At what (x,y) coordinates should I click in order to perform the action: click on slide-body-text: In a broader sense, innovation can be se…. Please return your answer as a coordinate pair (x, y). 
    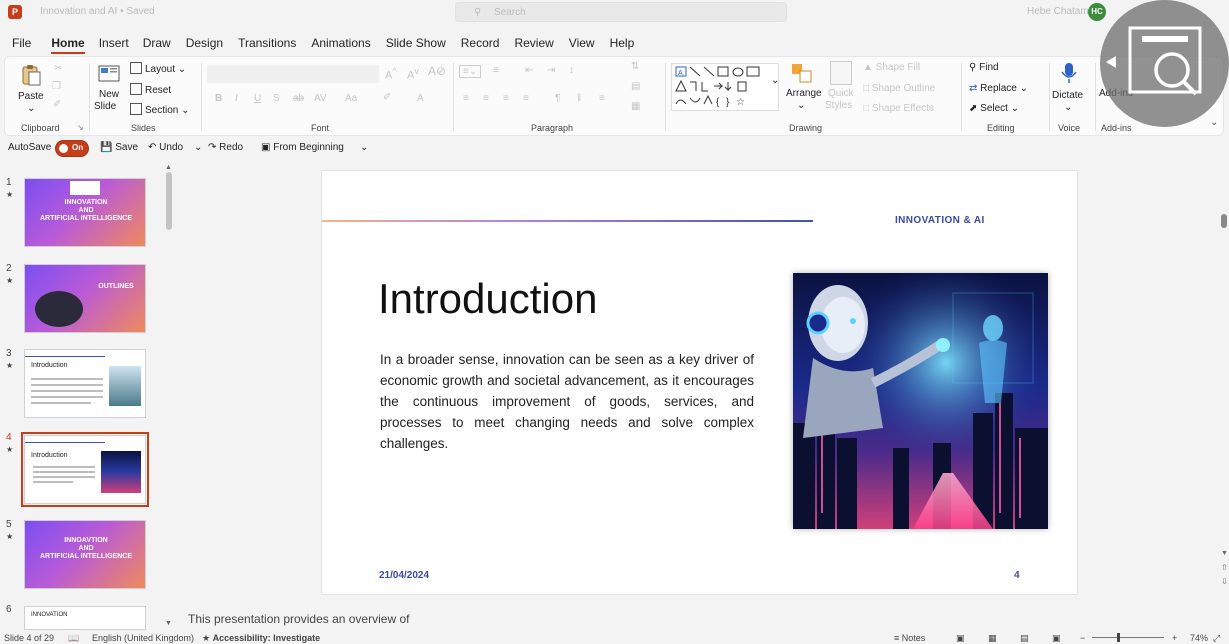
    Looking at the image, I should click on (567, 401).